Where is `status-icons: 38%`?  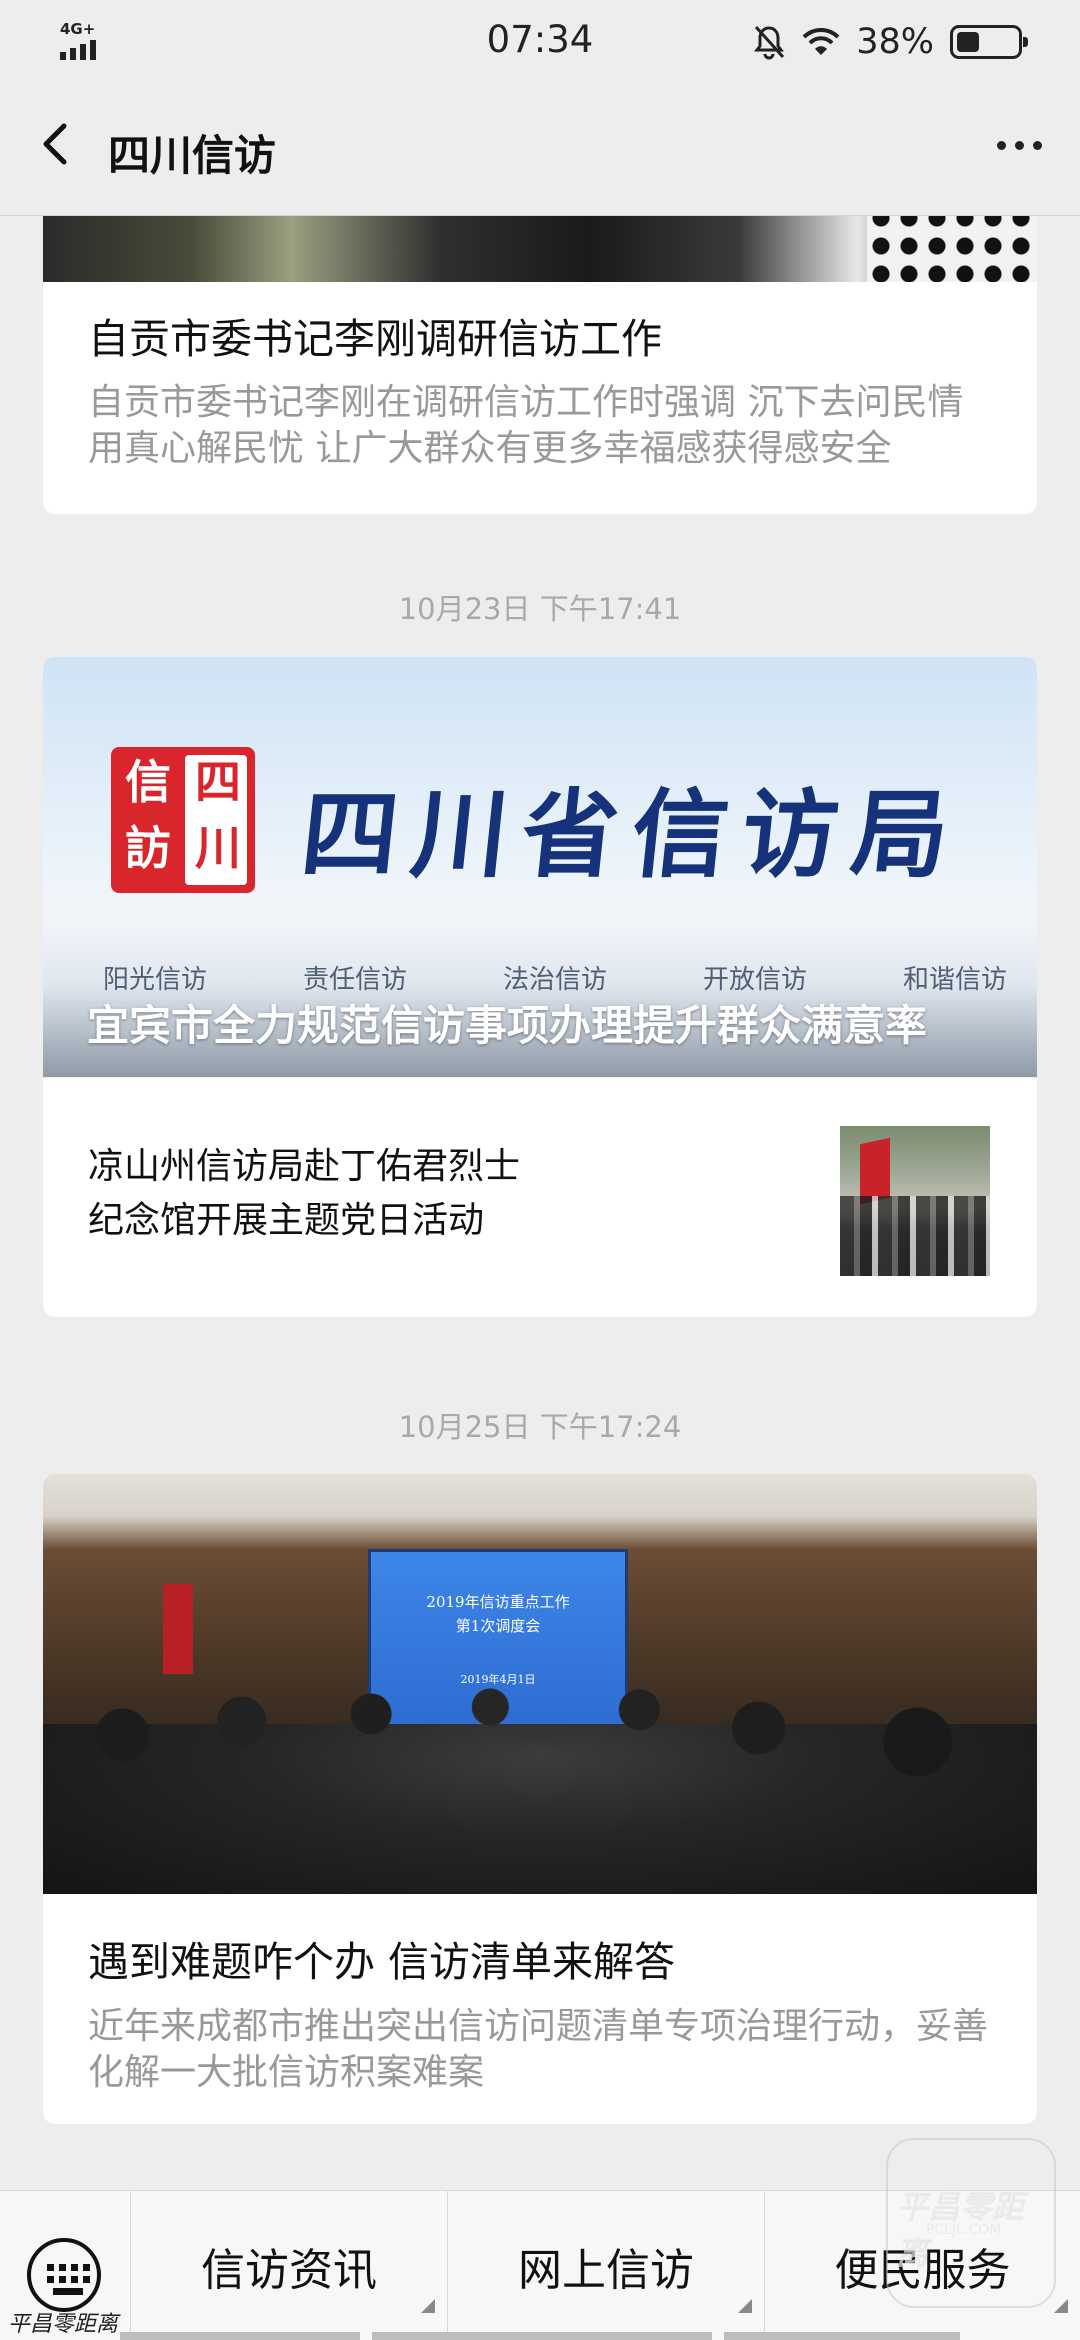 status-icons: 38% is located at coordinates (890, 42).